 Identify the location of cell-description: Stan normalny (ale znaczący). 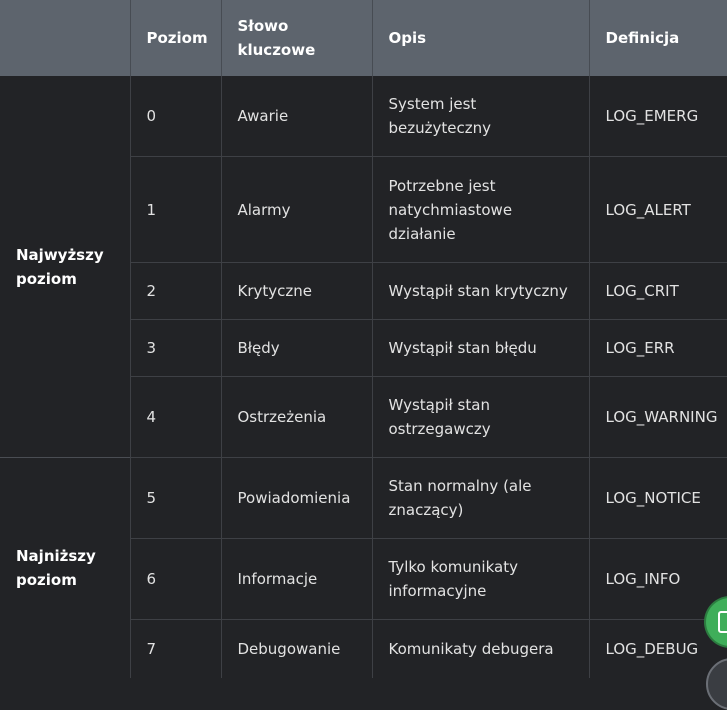
(480, 498).